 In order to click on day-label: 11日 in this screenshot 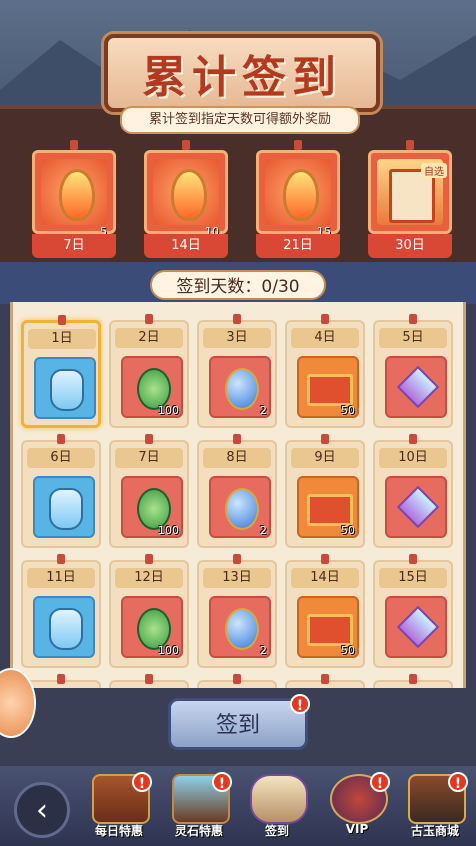, I will do `click(61, 578)`.